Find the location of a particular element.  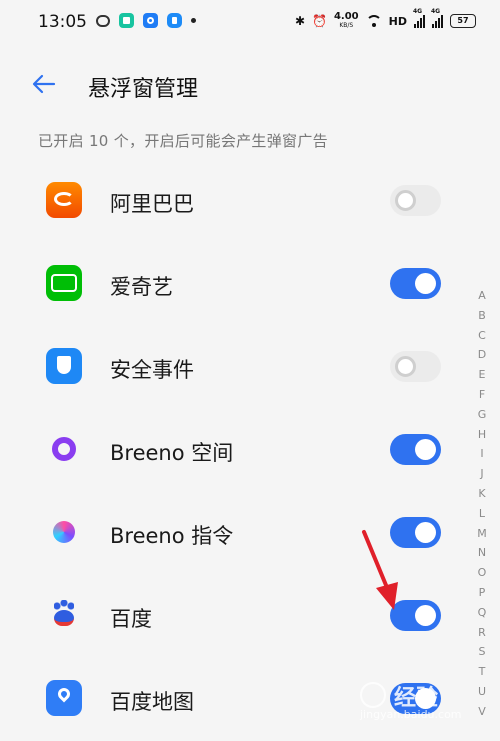

toggle-security-events is located at coordinates (415, 366).